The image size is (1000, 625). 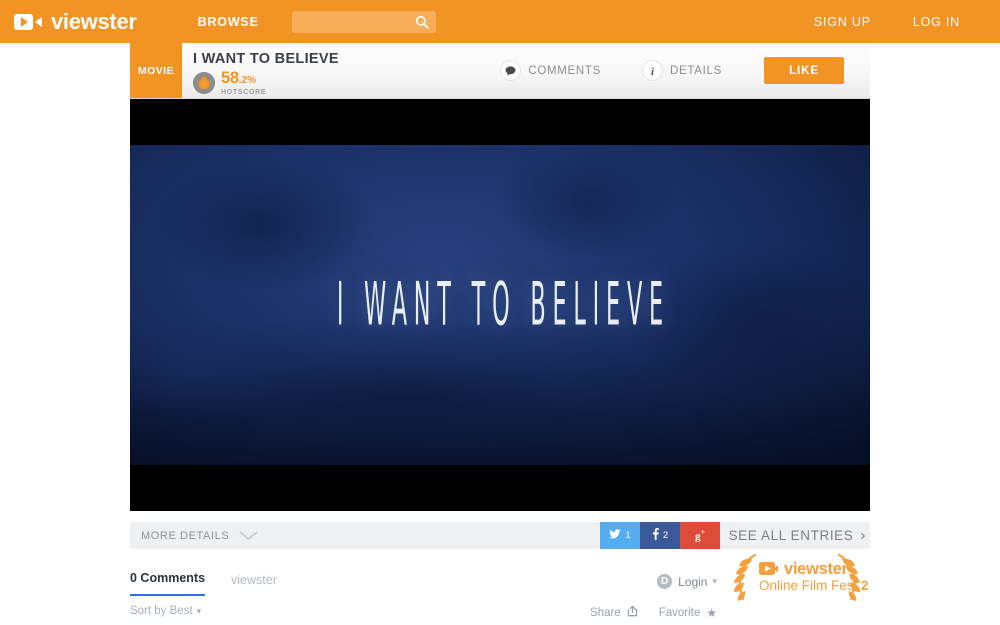 I want to click on title-bar-actions: COMMENTS i DETAILS LIKE, so click(x=685, y=70).